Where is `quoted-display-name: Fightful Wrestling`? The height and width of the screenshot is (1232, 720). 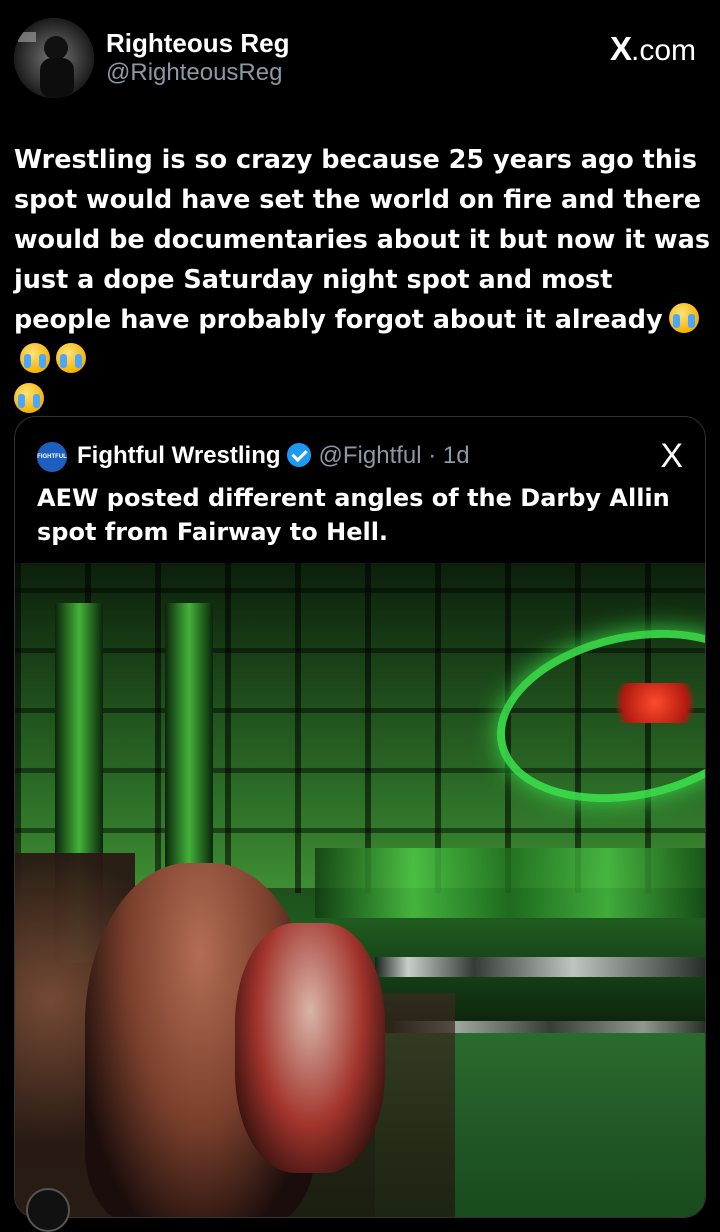
quoted-display-name: Fightful Wrestling is located at coordinates (179, 455).